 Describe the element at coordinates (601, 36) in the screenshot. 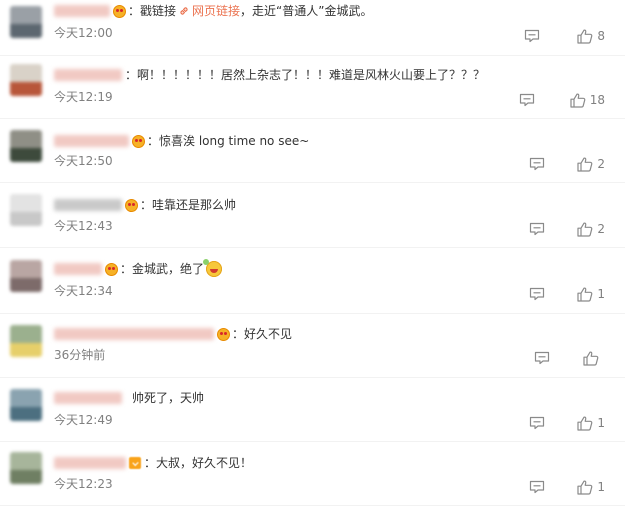

I see `like-count: 8` at that location.